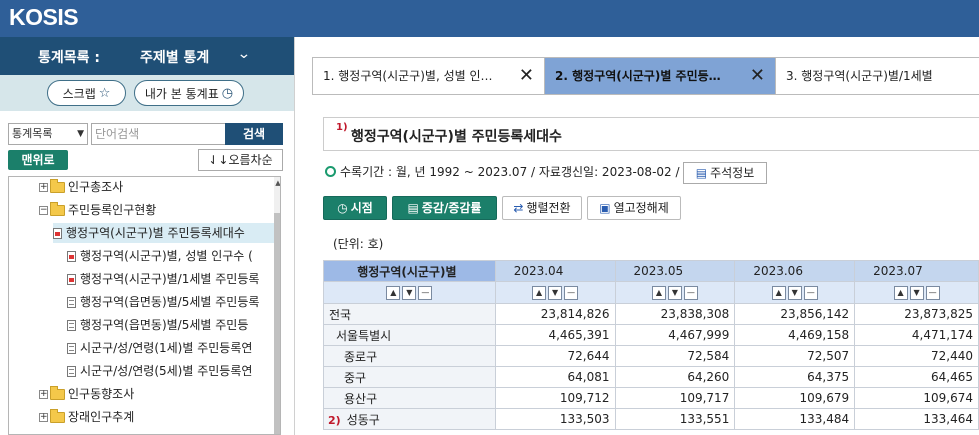 The width and height of the screenshot is (979, 435). Describe the element at coordinates (555, 419) in the screenshot. I see `table-cell: 133,503` at that location.